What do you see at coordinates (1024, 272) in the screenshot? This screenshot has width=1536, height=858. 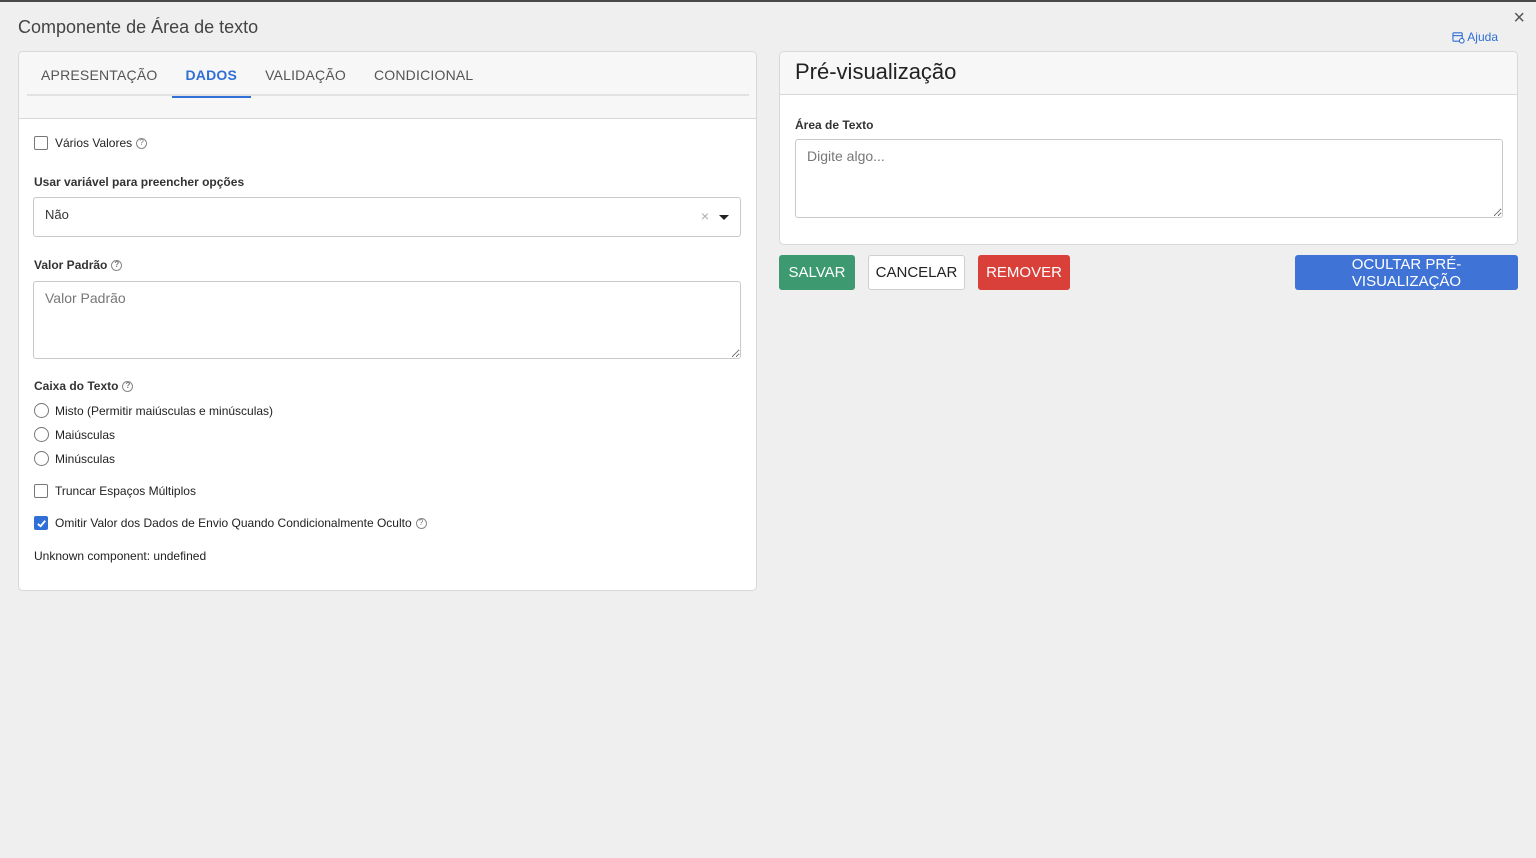 I see `remove-button: REMOVER` at bounding box center [1024, 272].